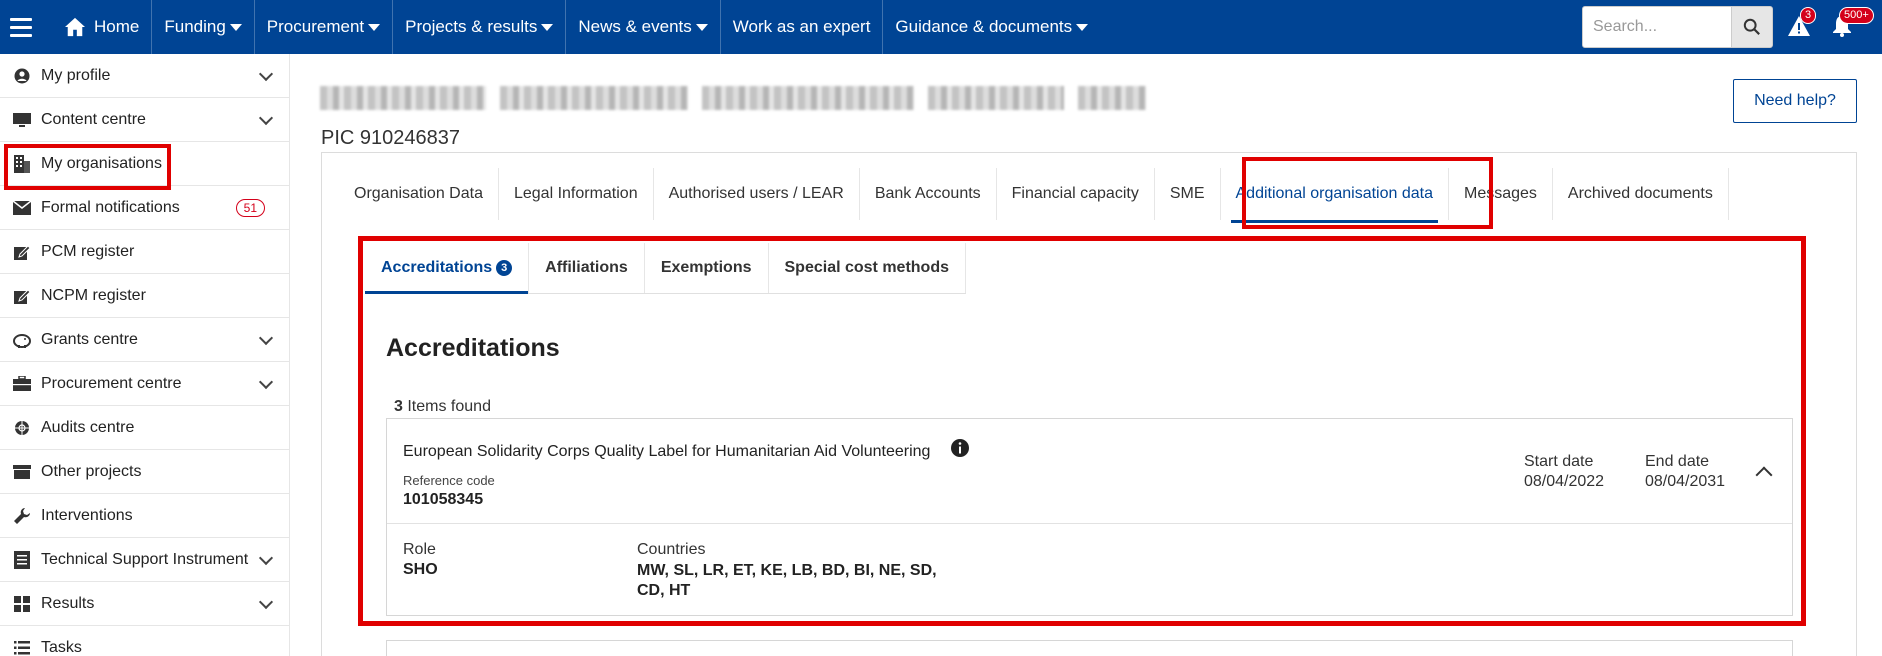 This screenshot has height=656, width=1882. I want to click on nav-home: Home, so click(97, 27).